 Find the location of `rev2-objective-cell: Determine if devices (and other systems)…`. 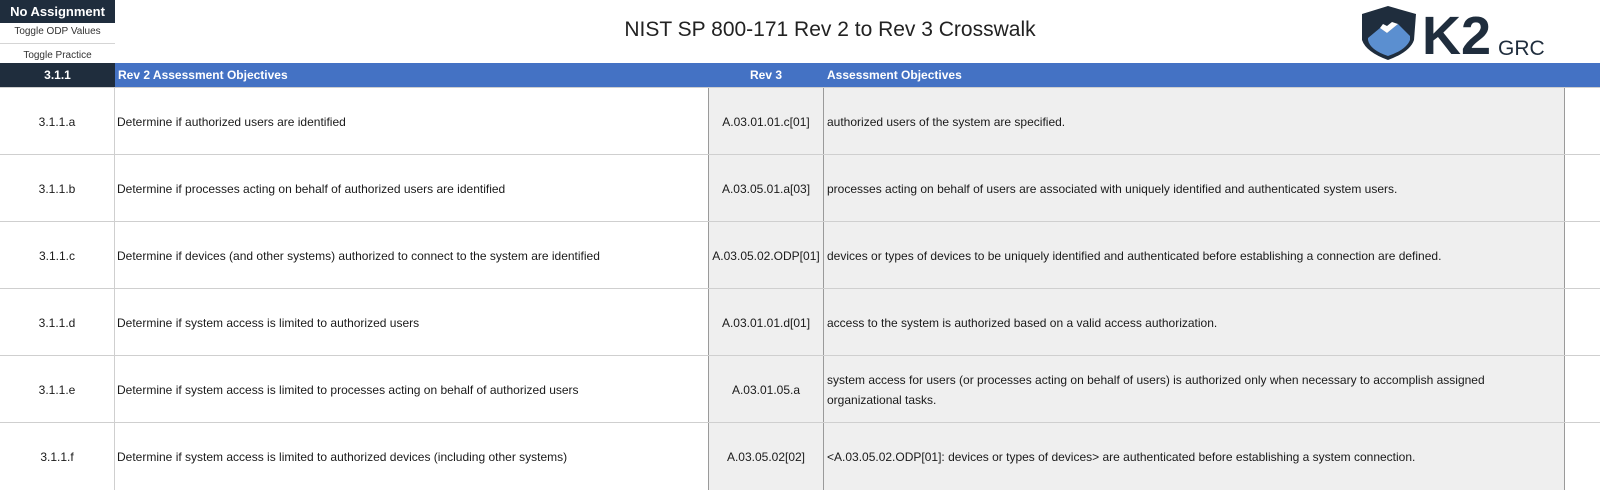

rev2-objective-cell: Determine if devices (and other systems)… is located at coordinates (411, 255).